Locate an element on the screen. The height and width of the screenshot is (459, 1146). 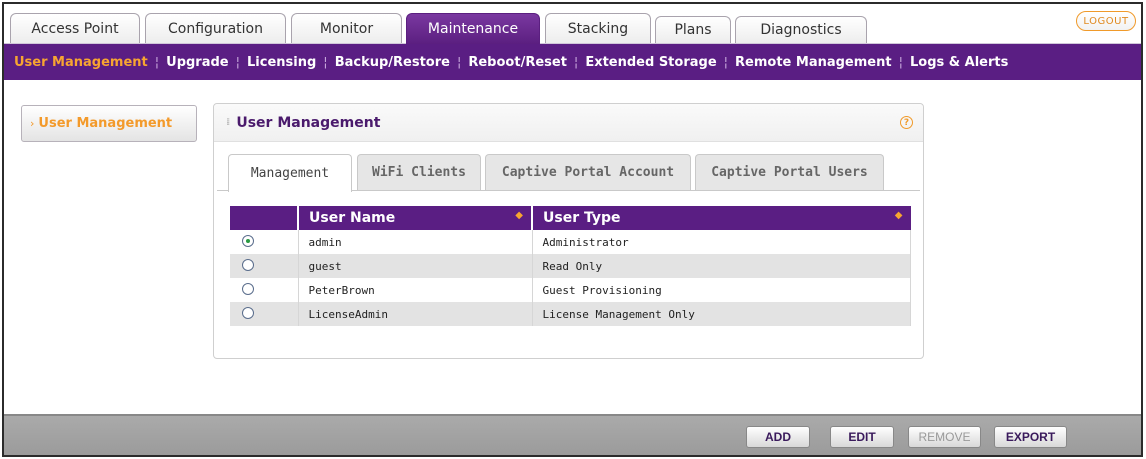
drag-handle-icon: ⁞⁞ is located at coordinates (228, 122).